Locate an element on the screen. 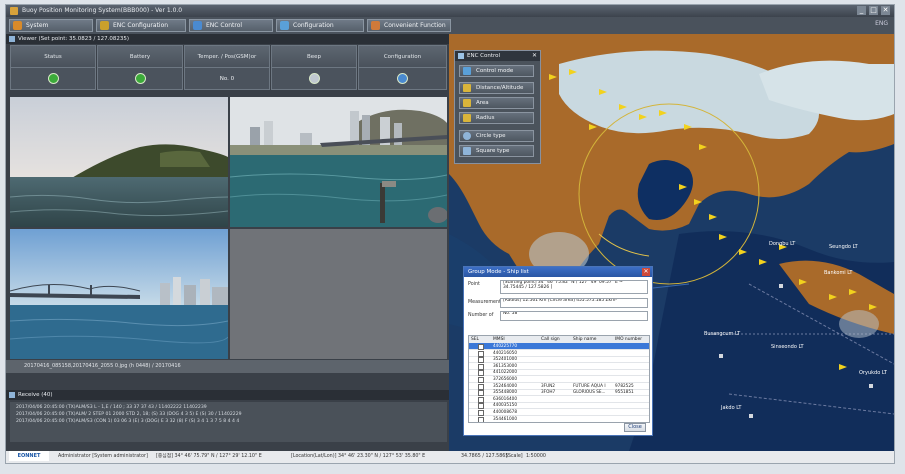 This screenshot has width=905, height=474. area-button: Area is located at coordinates (496, 103).